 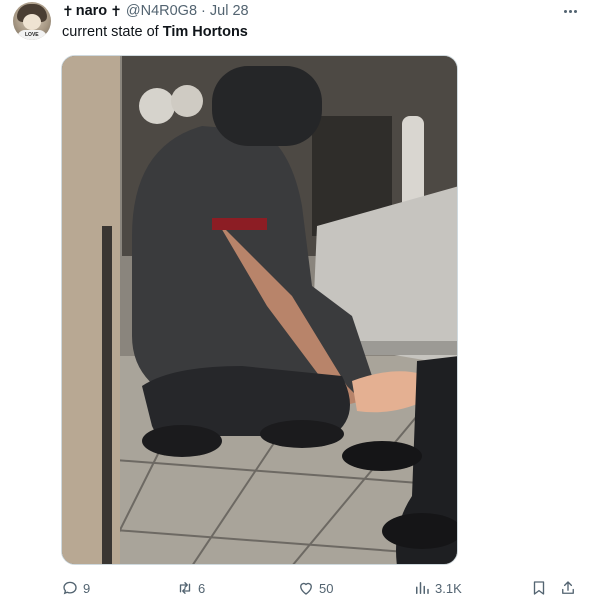 I want to click on sleeve-stripe, so click(x=239, y=224).